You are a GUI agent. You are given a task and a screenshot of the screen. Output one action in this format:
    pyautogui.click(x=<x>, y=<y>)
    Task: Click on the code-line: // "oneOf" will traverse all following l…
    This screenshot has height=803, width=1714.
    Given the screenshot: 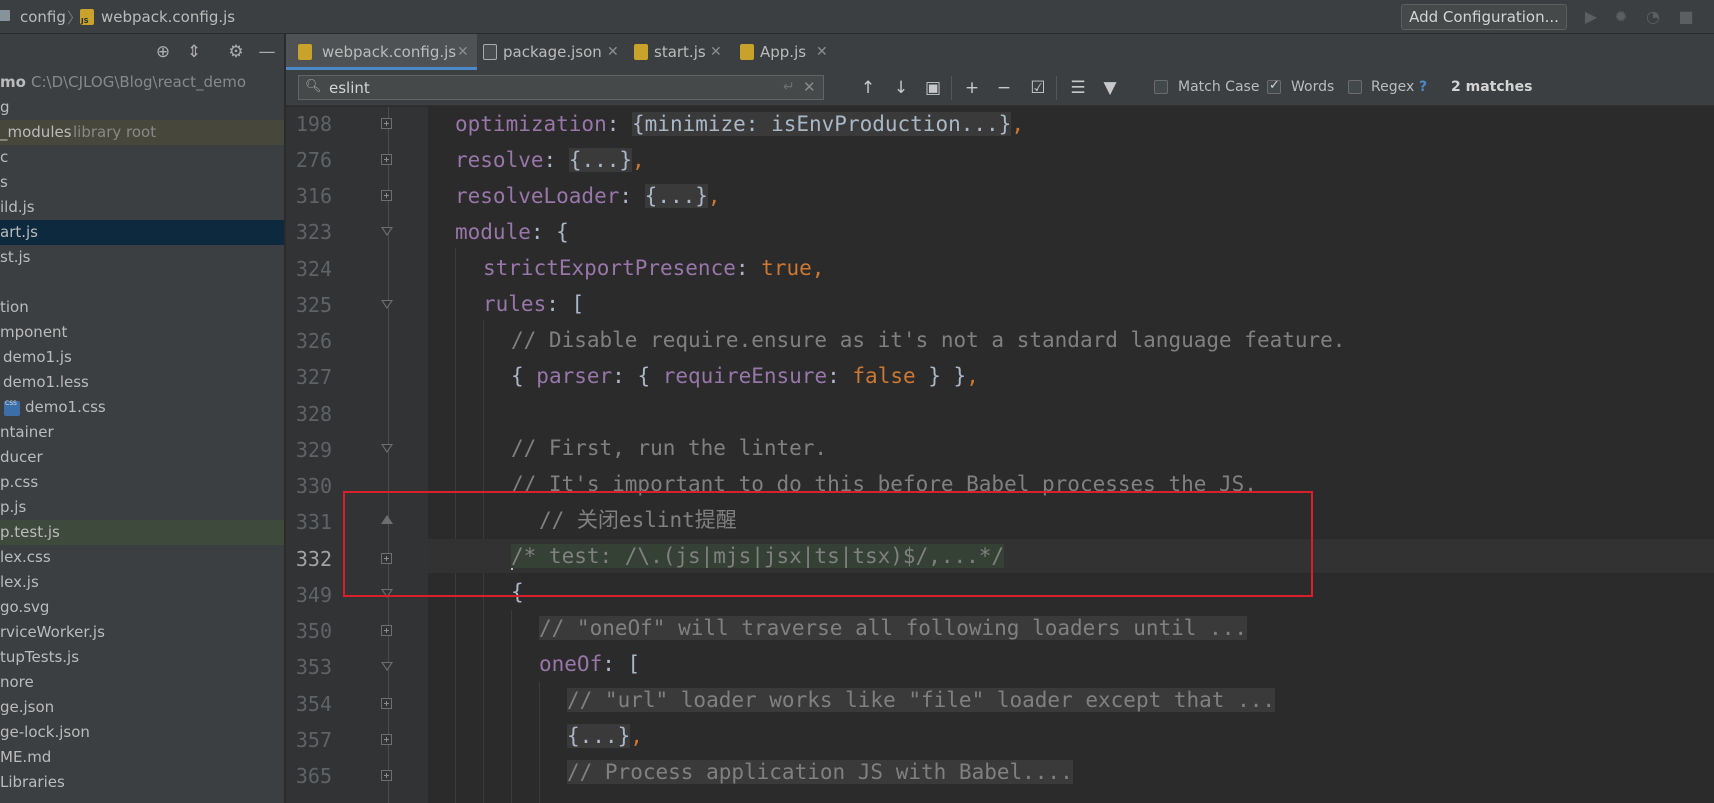 What is the action you would take?
    pyautogui.click(x=893, y=628)
    